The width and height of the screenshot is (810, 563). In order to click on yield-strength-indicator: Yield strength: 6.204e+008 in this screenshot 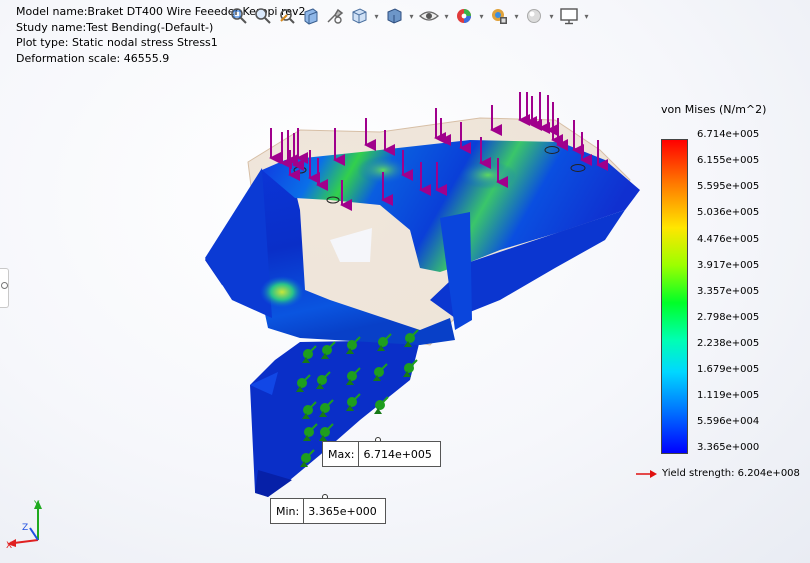, I will do `click(718, 473)`.